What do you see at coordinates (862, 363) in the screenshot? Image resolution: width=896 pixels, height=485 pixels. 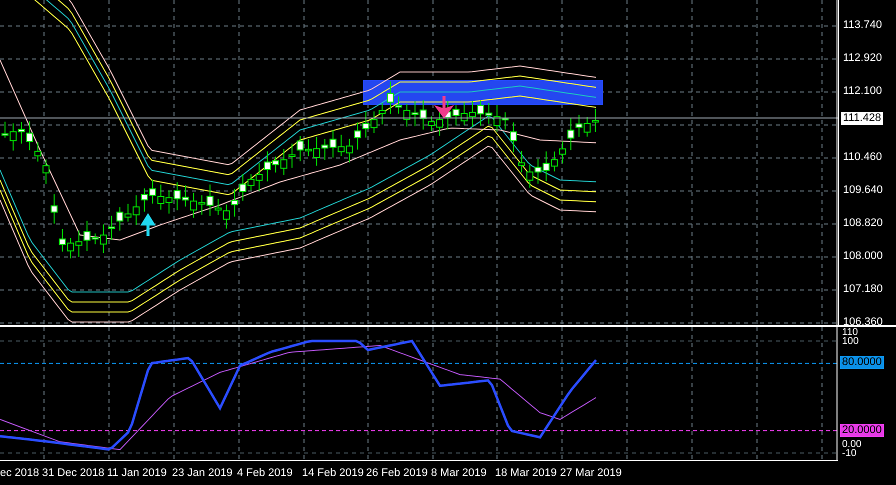 I see `level-label: 80.0000` at bounding box center [862, 363].